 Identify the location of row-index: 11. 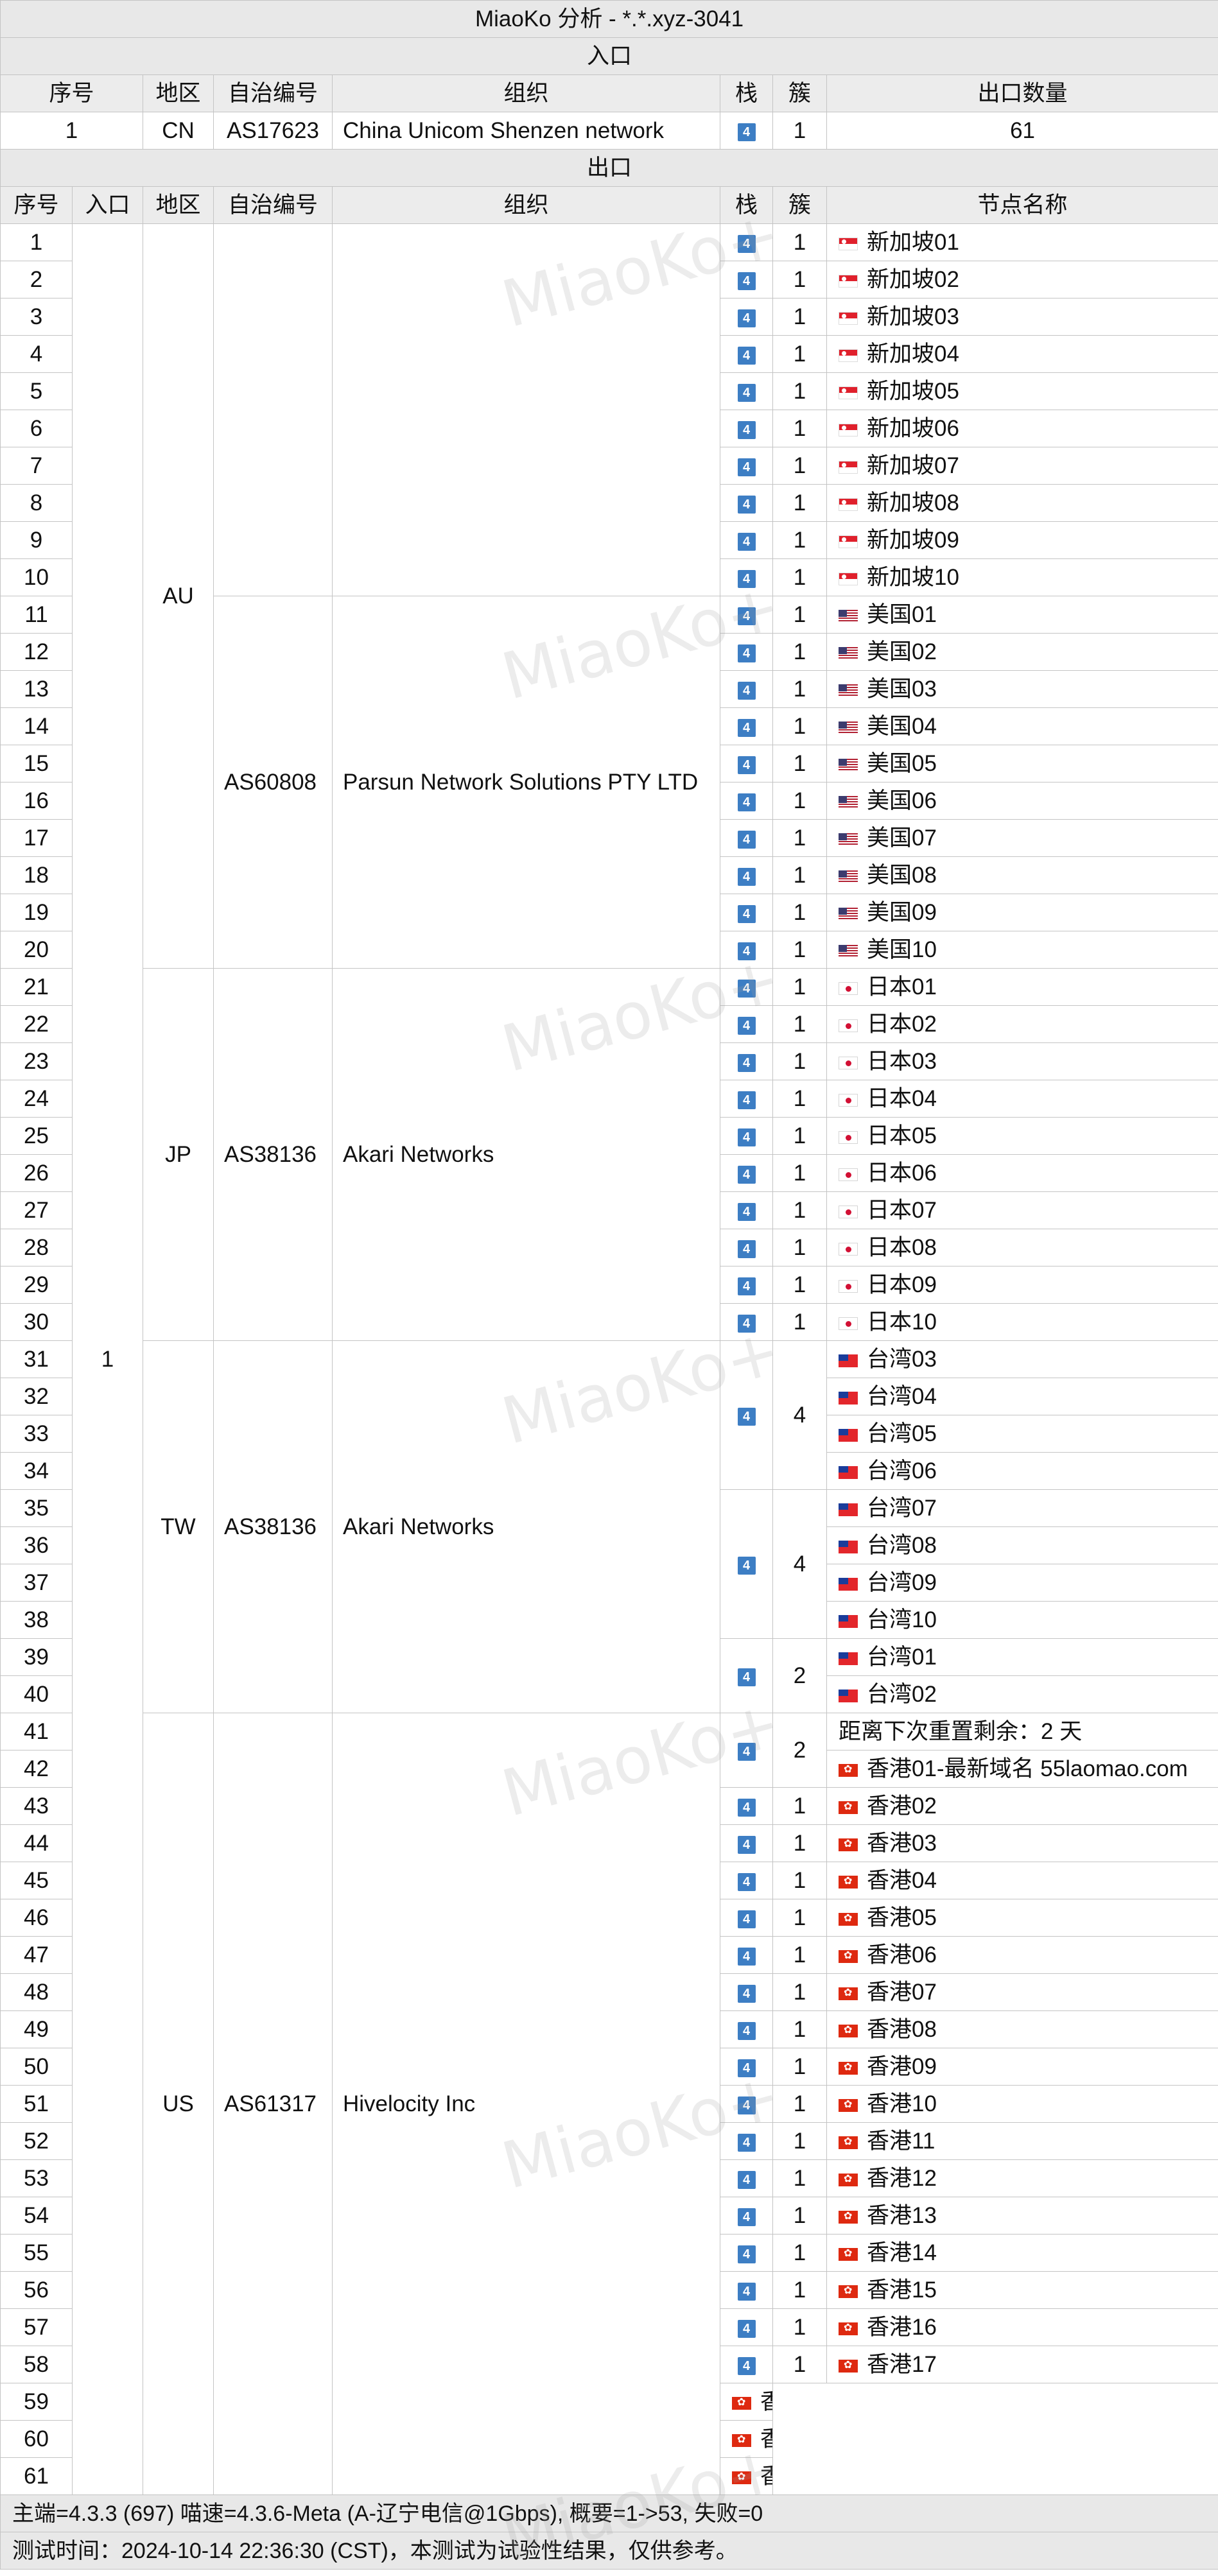
(37, 615).